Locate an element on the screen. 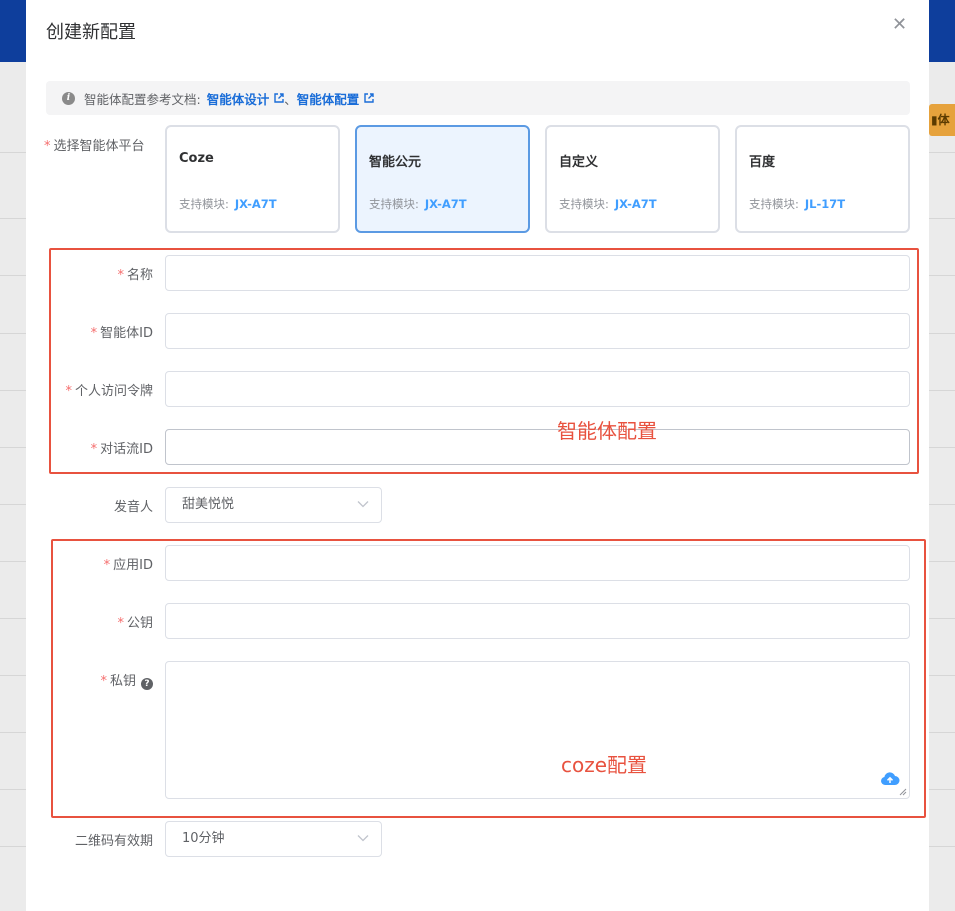 The width and height of the screenshot is (955, 911). qr-validity-label: 二维码有效期 is located at coordinates (113, 841).